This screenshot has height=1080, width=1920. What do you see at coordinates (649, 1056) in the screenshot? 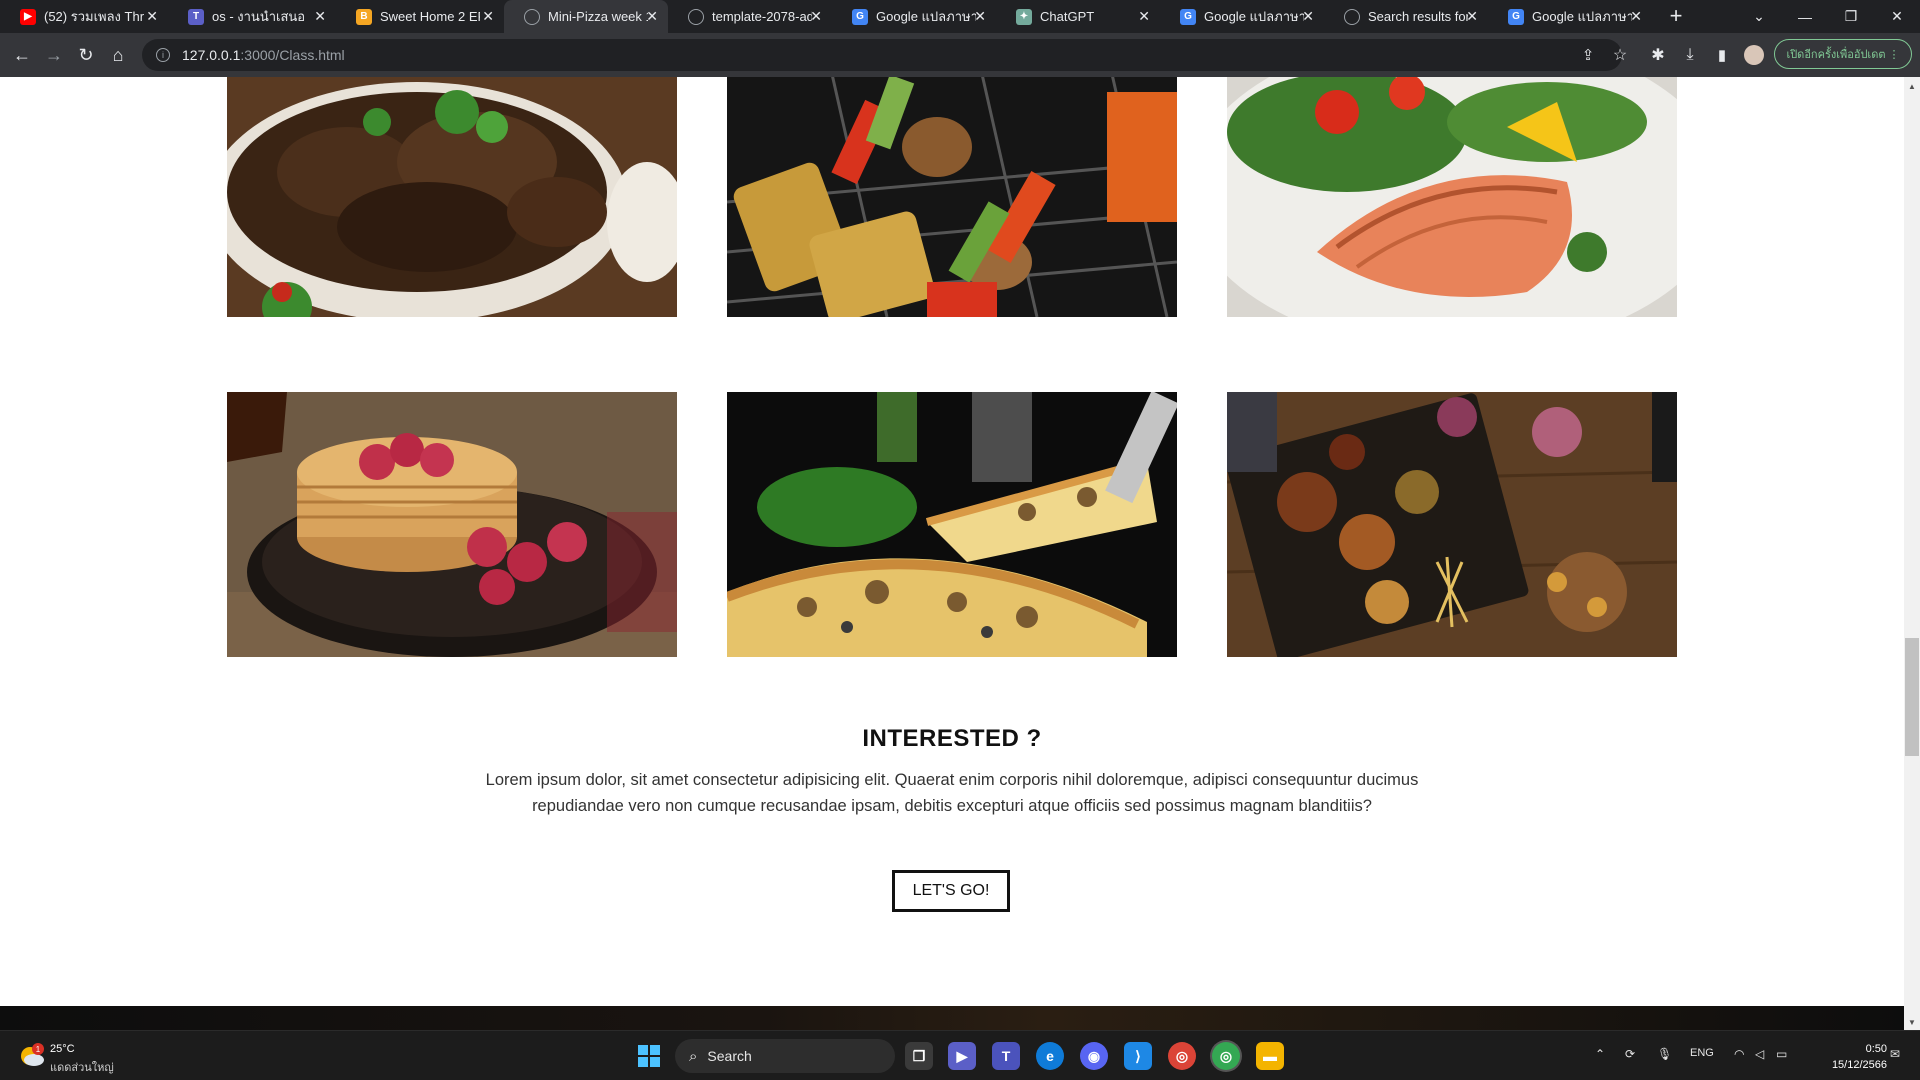
I see `start-button` at bounding box center [649, 1056].